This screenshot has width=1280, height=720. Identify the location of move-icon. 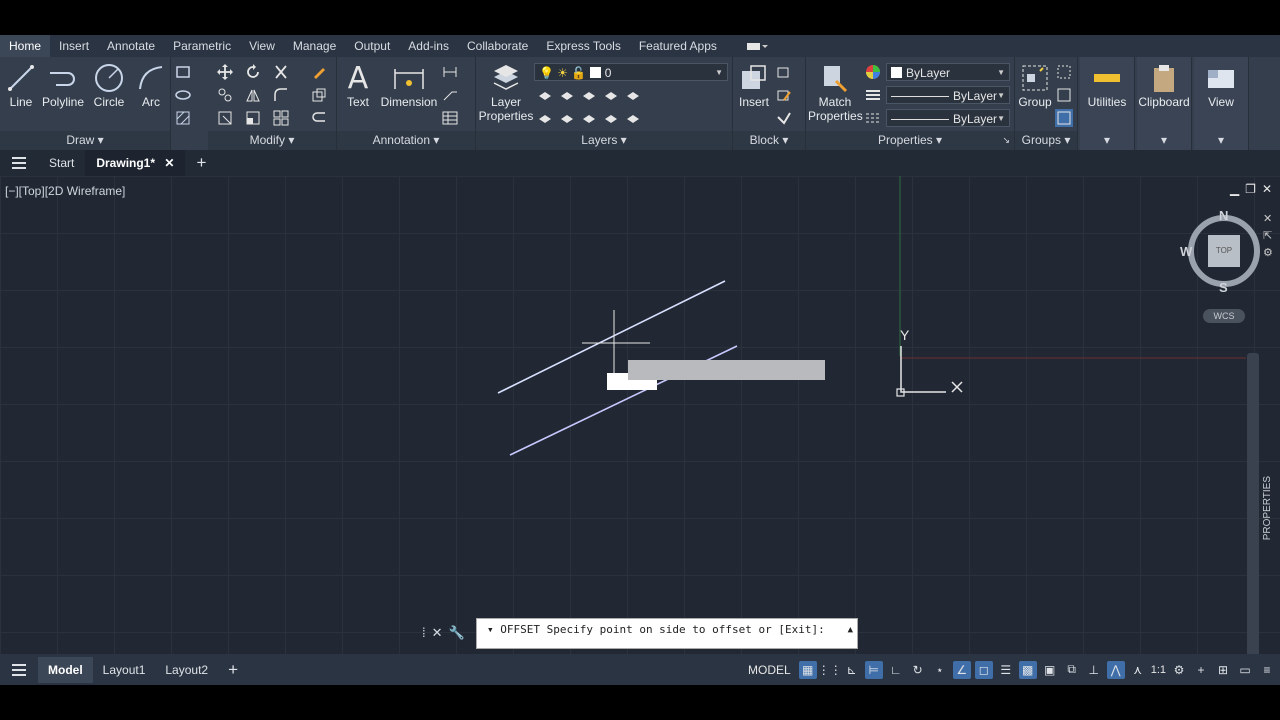
(225, 72).